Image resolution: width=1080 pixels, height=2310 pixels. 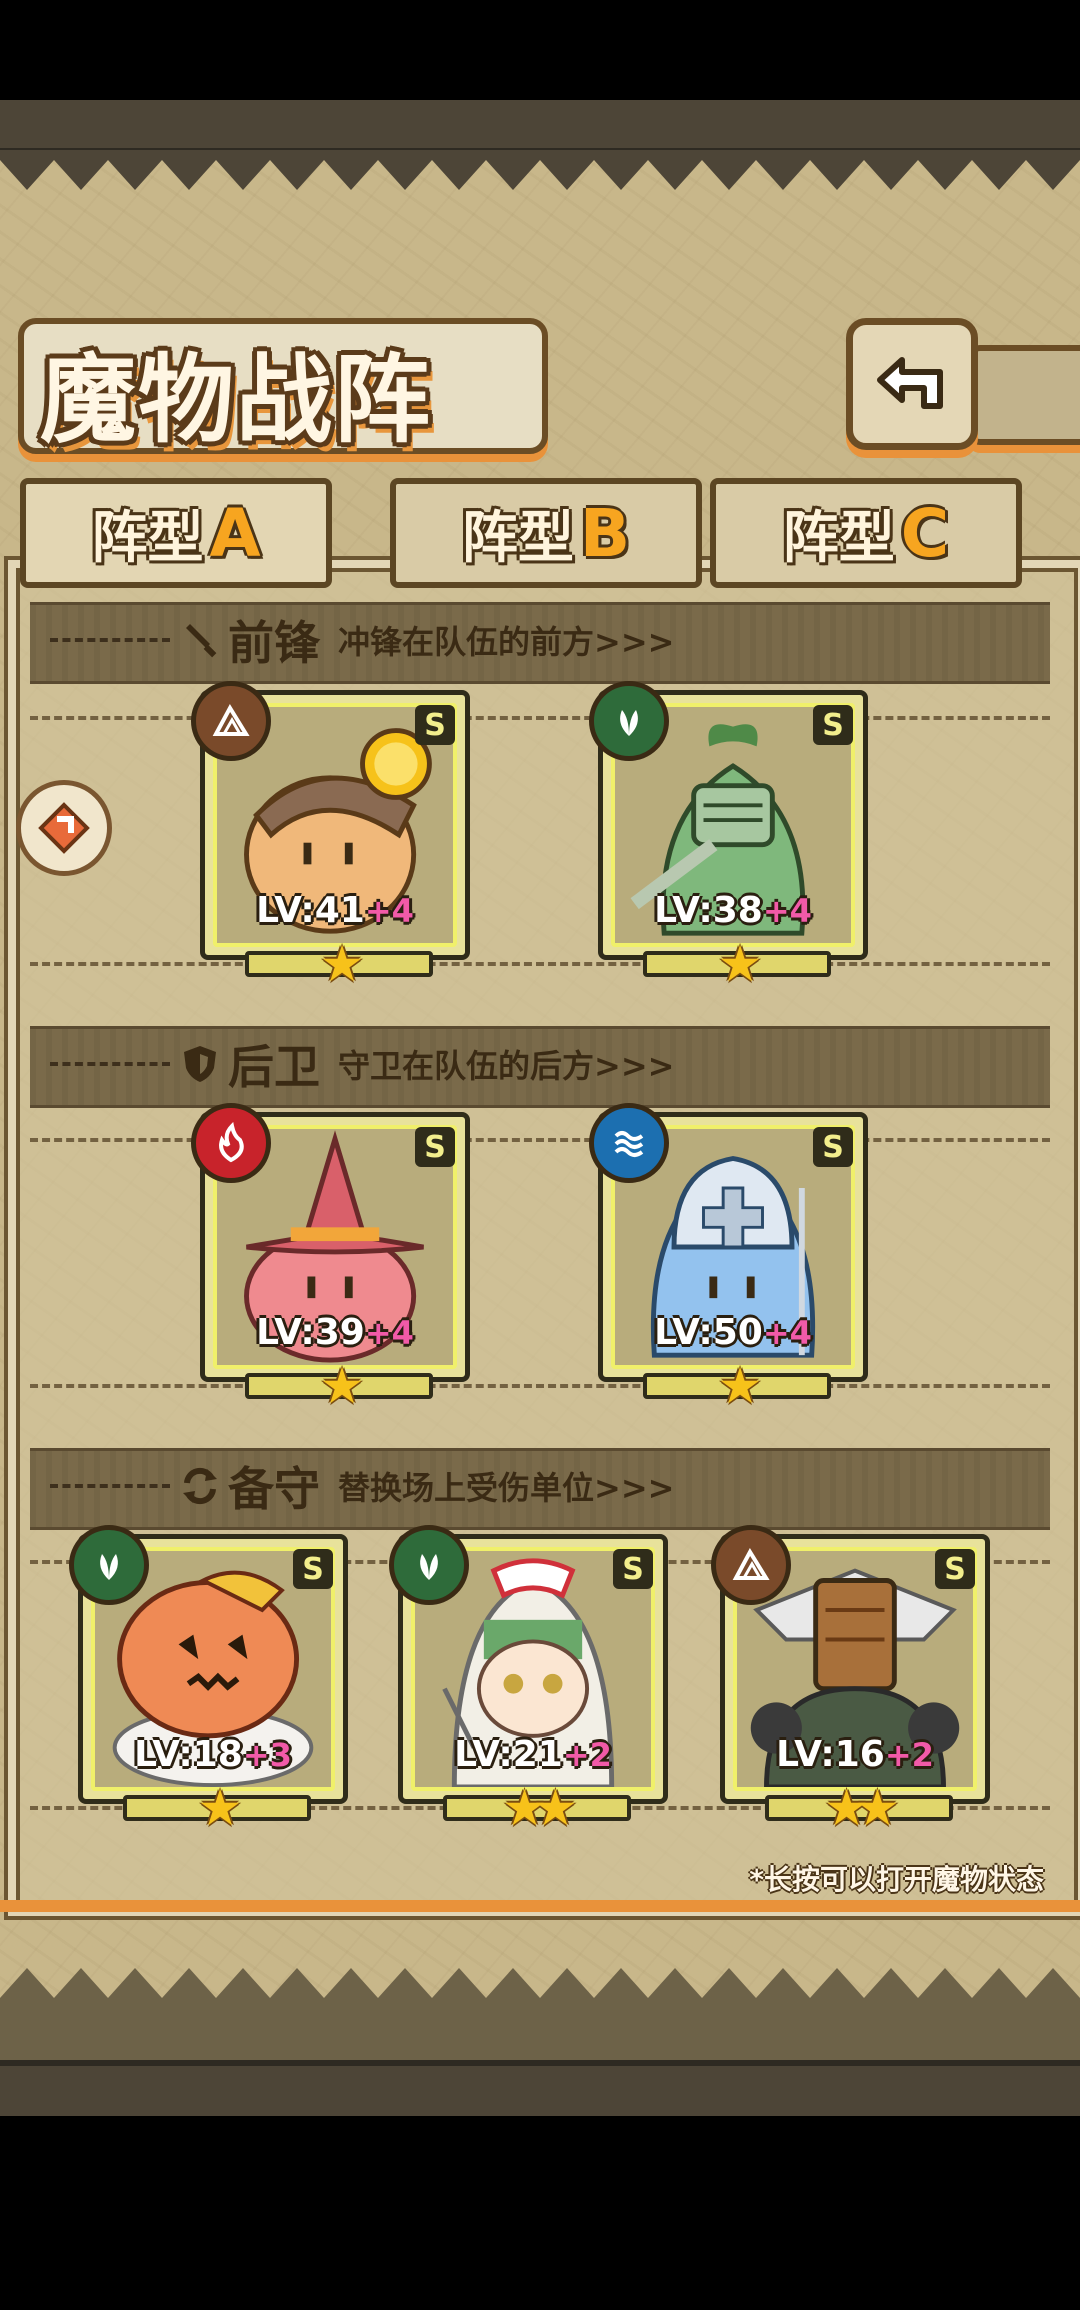 What do you see at coordinates (528, 1681) in the screenshot?
I see `monster-card-reserve-2: S LV:21+2 ★★` at bounding box center [528, 1681].